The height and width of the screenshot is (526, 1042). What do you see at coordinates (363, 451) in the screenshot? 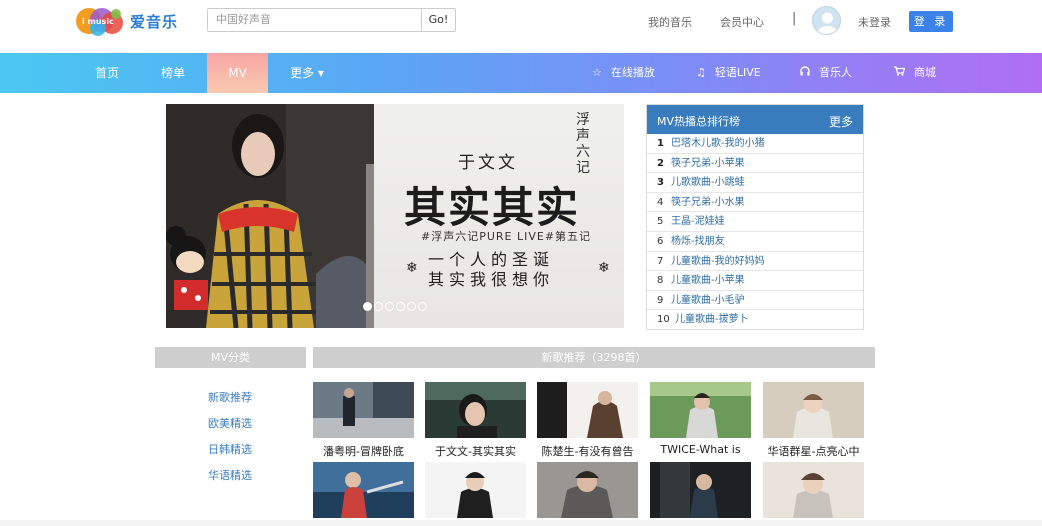
I see `mv-caption: 潘粤明-冒牌卧底` at bounding box center [363, 451].